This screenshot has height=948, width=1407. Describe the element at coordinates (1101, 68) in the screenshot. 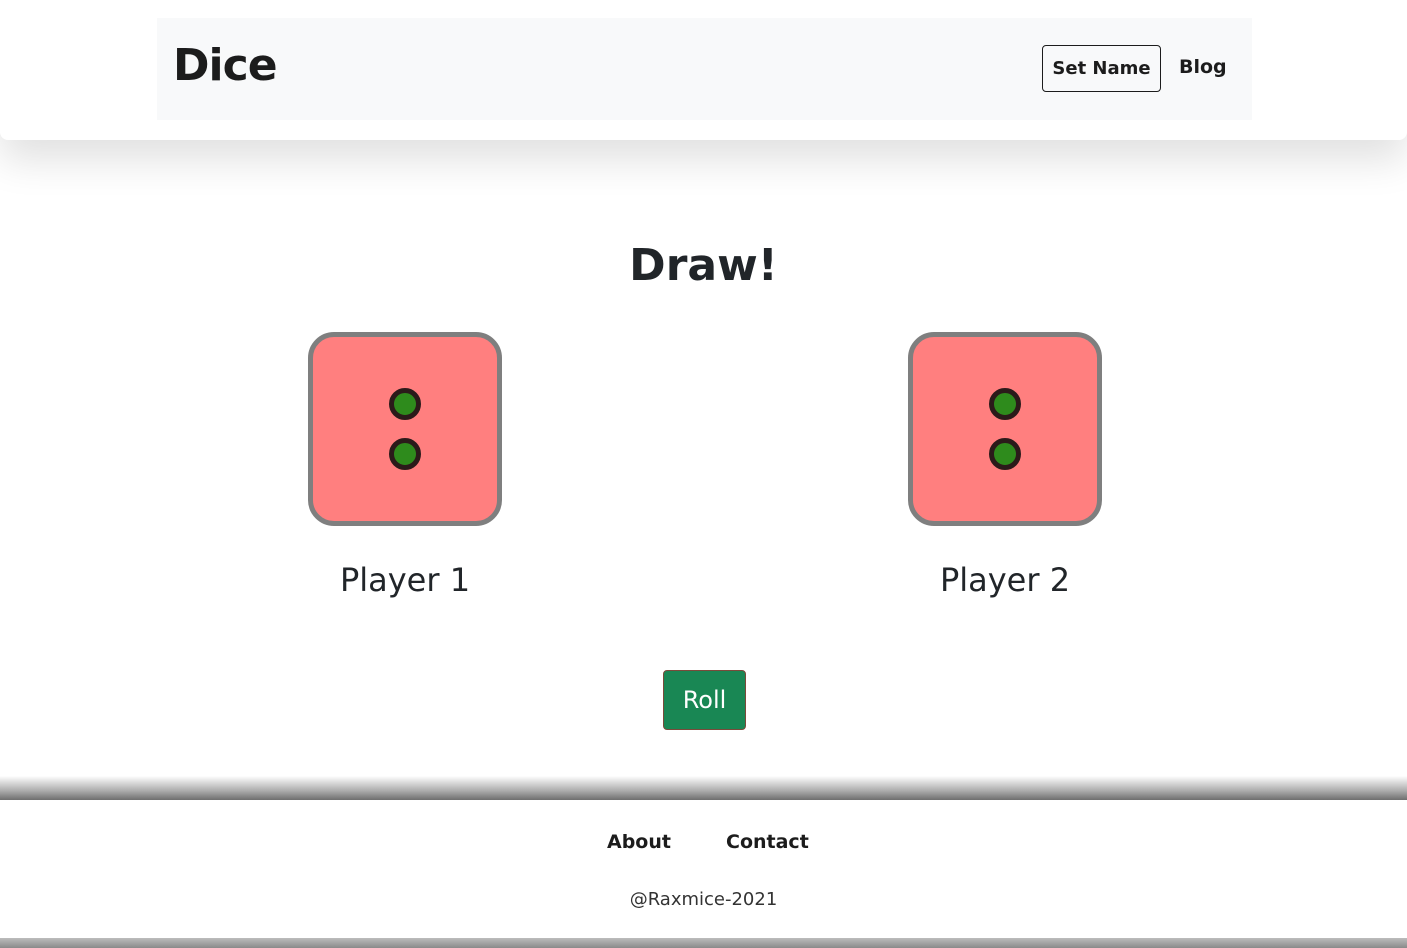

I see `set-name-button: Set Name` at that location.